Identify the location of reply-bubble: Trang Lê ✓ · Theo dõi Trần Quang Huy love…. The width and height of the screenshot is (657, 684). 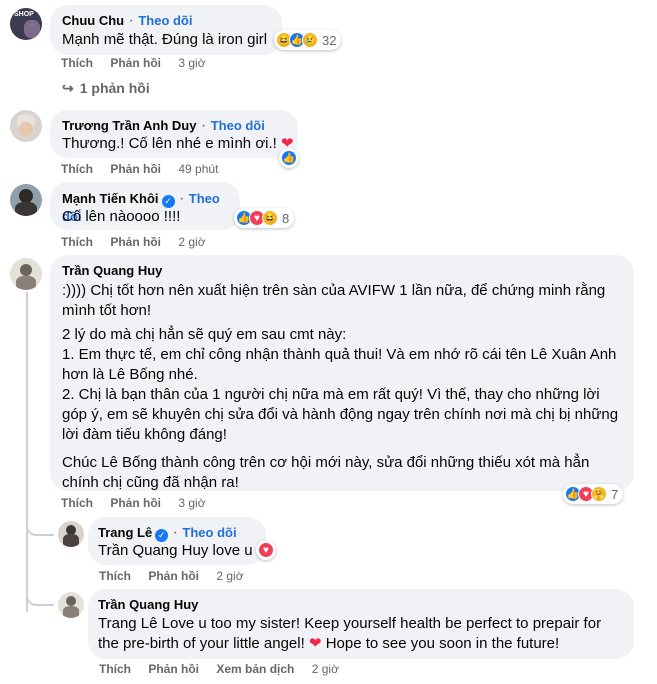
(177, 541).